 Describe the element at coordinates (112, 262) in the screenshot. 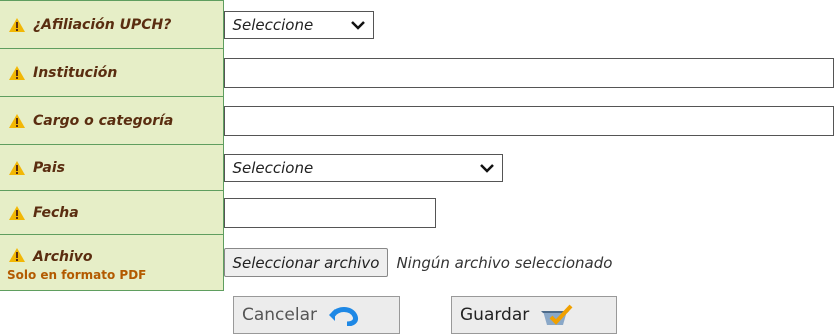

I see `label-cell: Archivo Solo en formato PDF` at that location.